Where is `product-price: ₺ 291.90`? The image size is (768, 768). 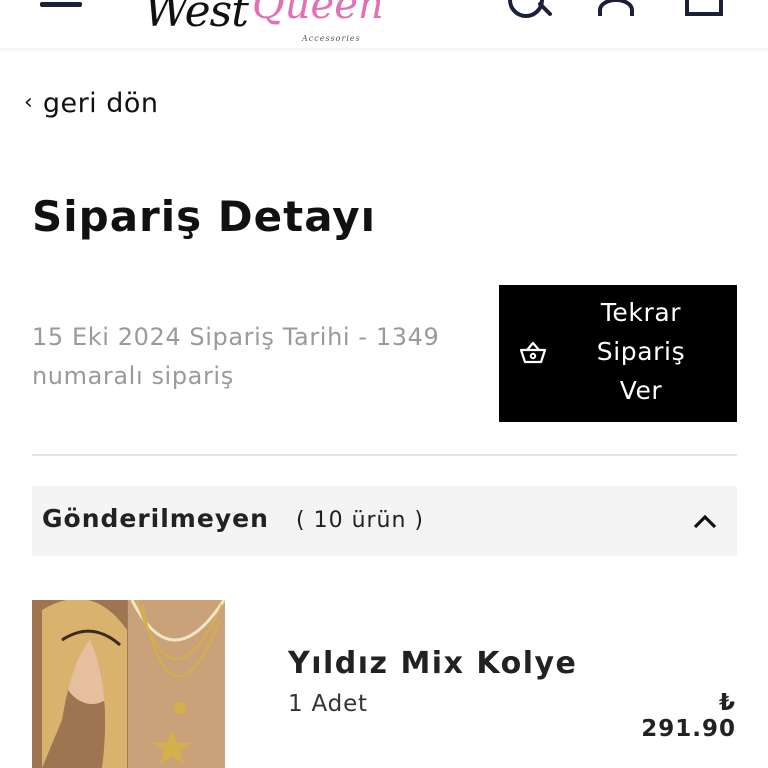 product-price: ₺ 291.90 is located at coordinates (688, 716).